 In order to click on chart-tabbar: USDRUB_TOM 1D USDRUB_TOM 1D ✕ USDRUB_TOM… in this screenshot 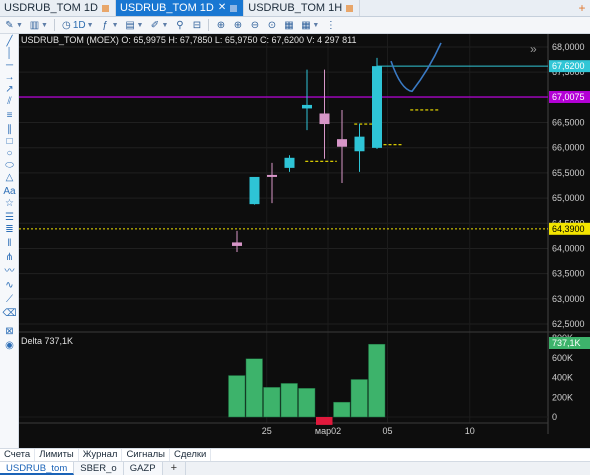, I will do `click(295, 8)`.